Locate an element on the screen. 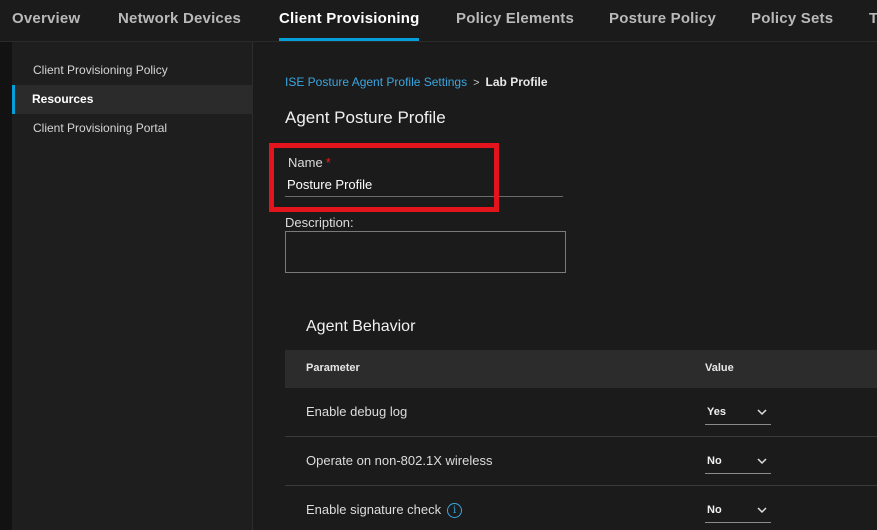 This screenshot has width=877, height=530. breadcrumb-current: Lab Profile is located at coordinates (516, 82).